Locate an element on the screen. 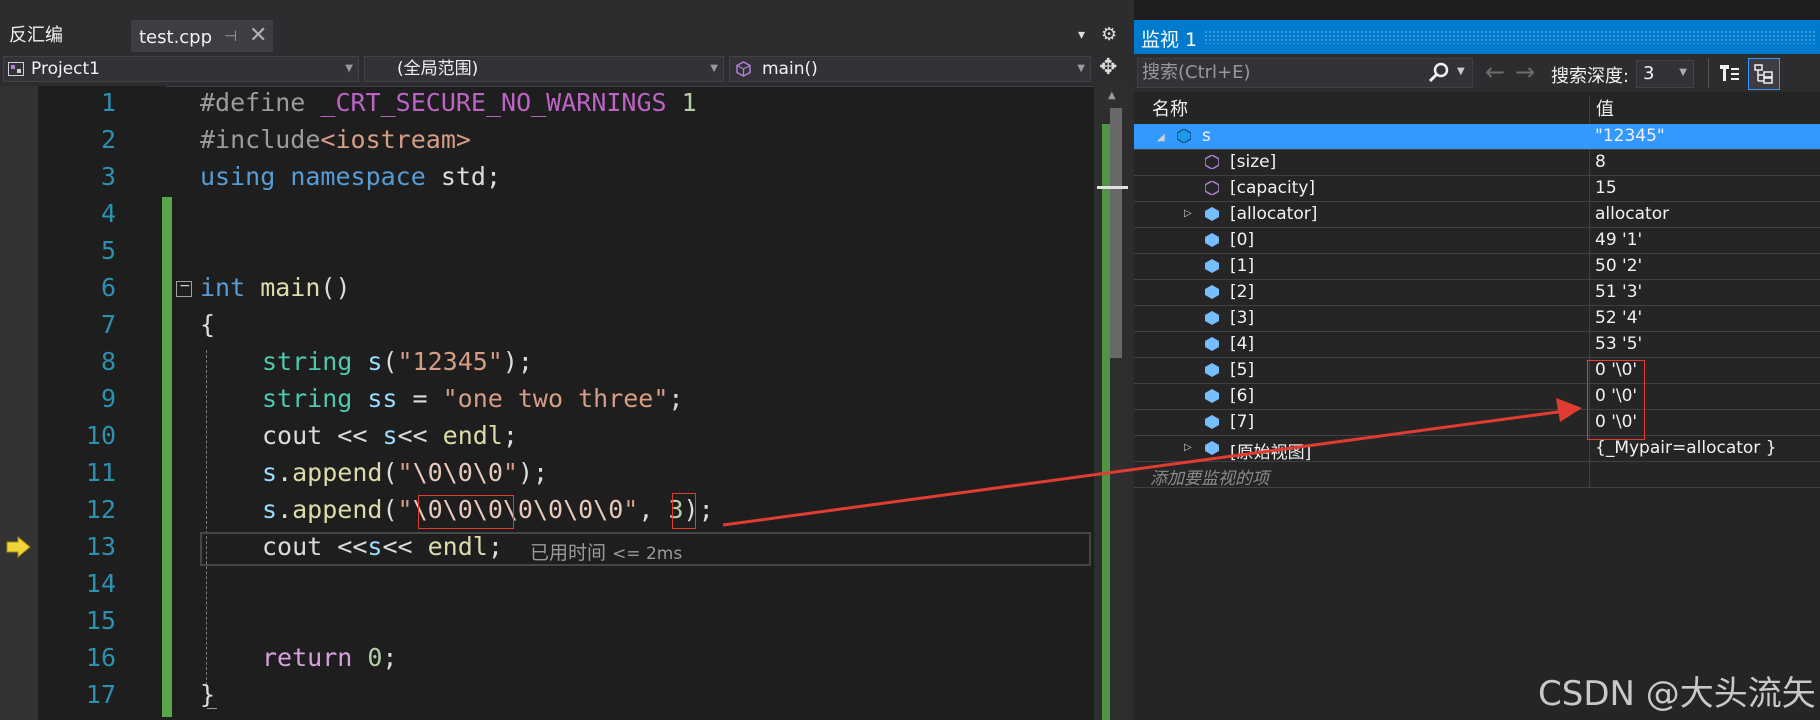  search-depth-dropdown: 3 ▼ is located at coordinates (1665, 74).